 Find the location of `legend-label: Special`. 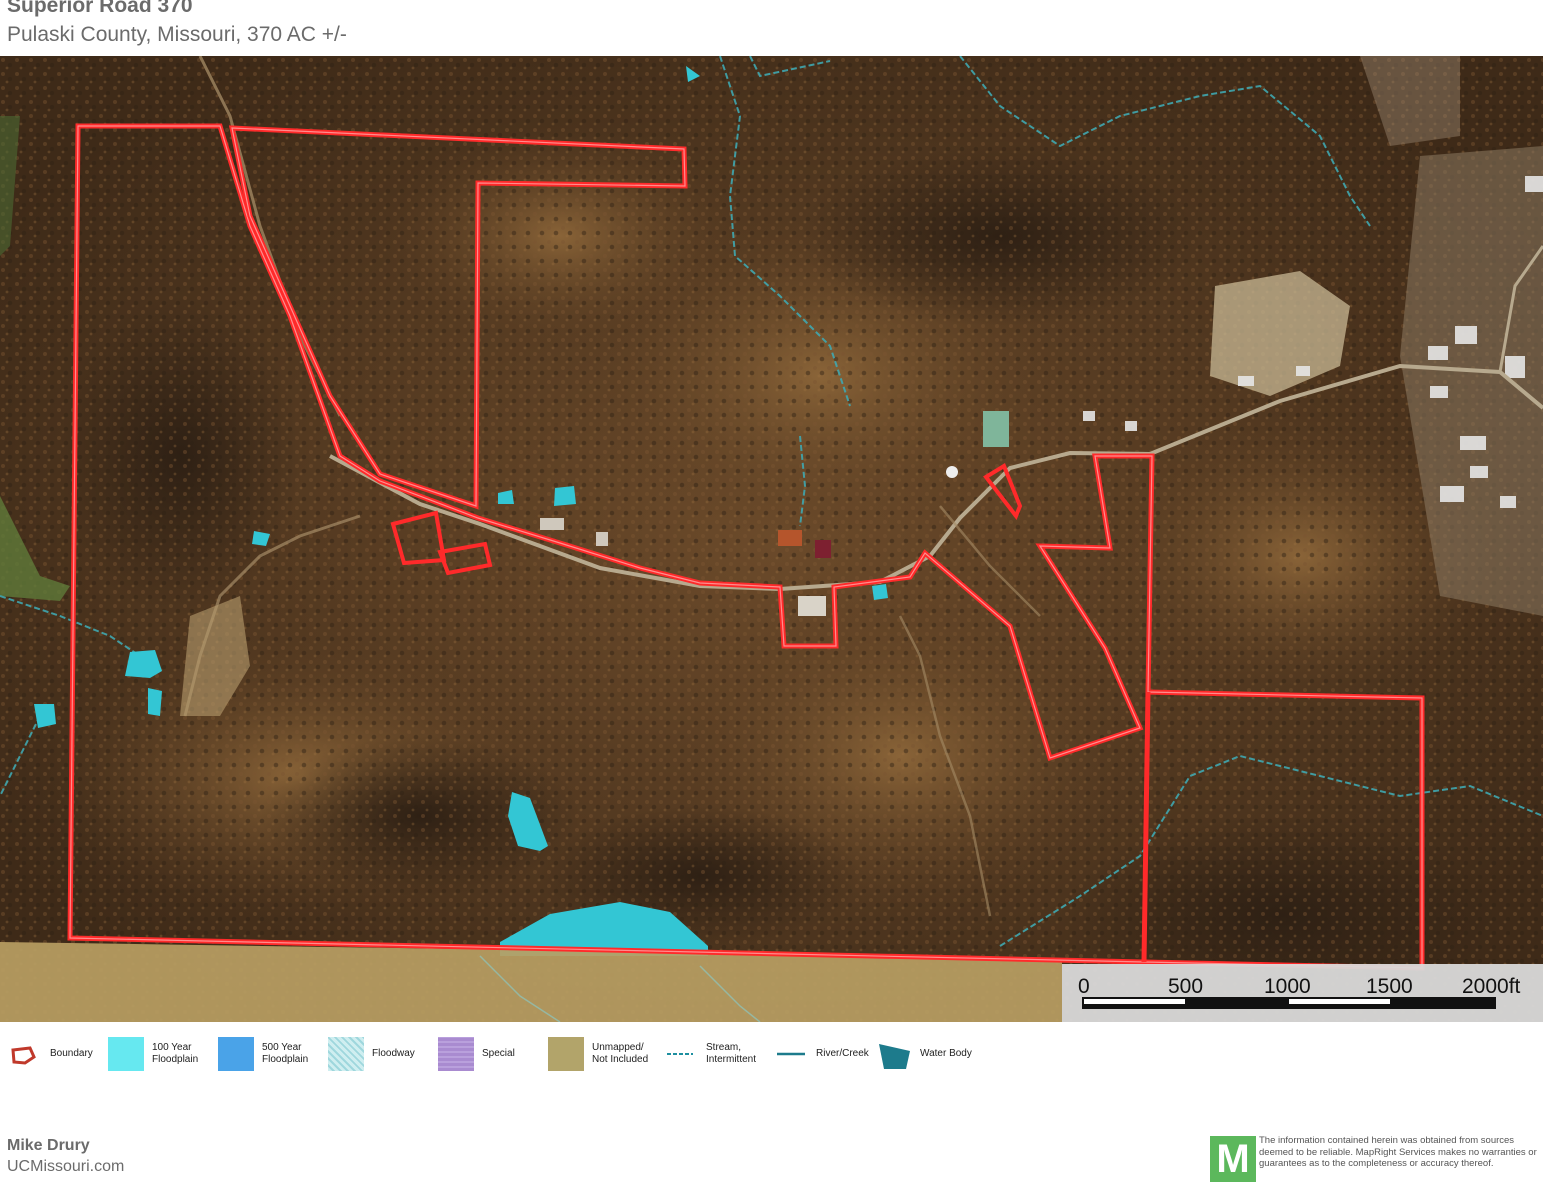

legend-label: Special is located at coordinates (498, 1053).